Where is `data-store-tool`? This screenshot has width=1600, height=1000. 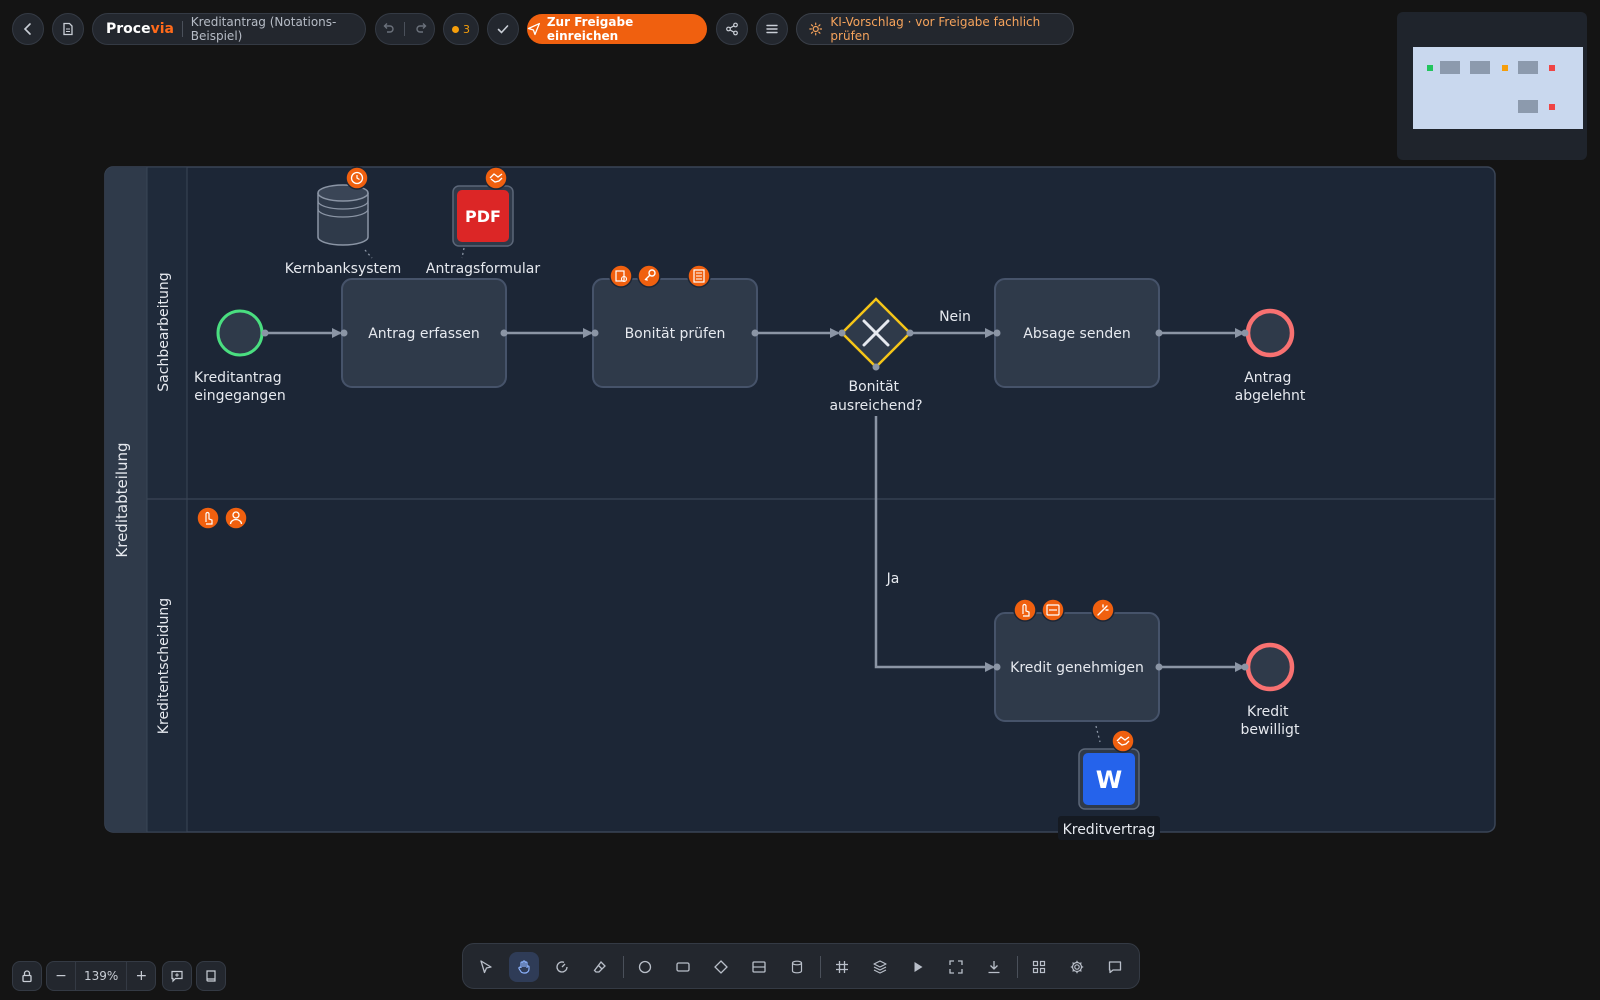 data-store-tool is located at coordinates (797, 967).